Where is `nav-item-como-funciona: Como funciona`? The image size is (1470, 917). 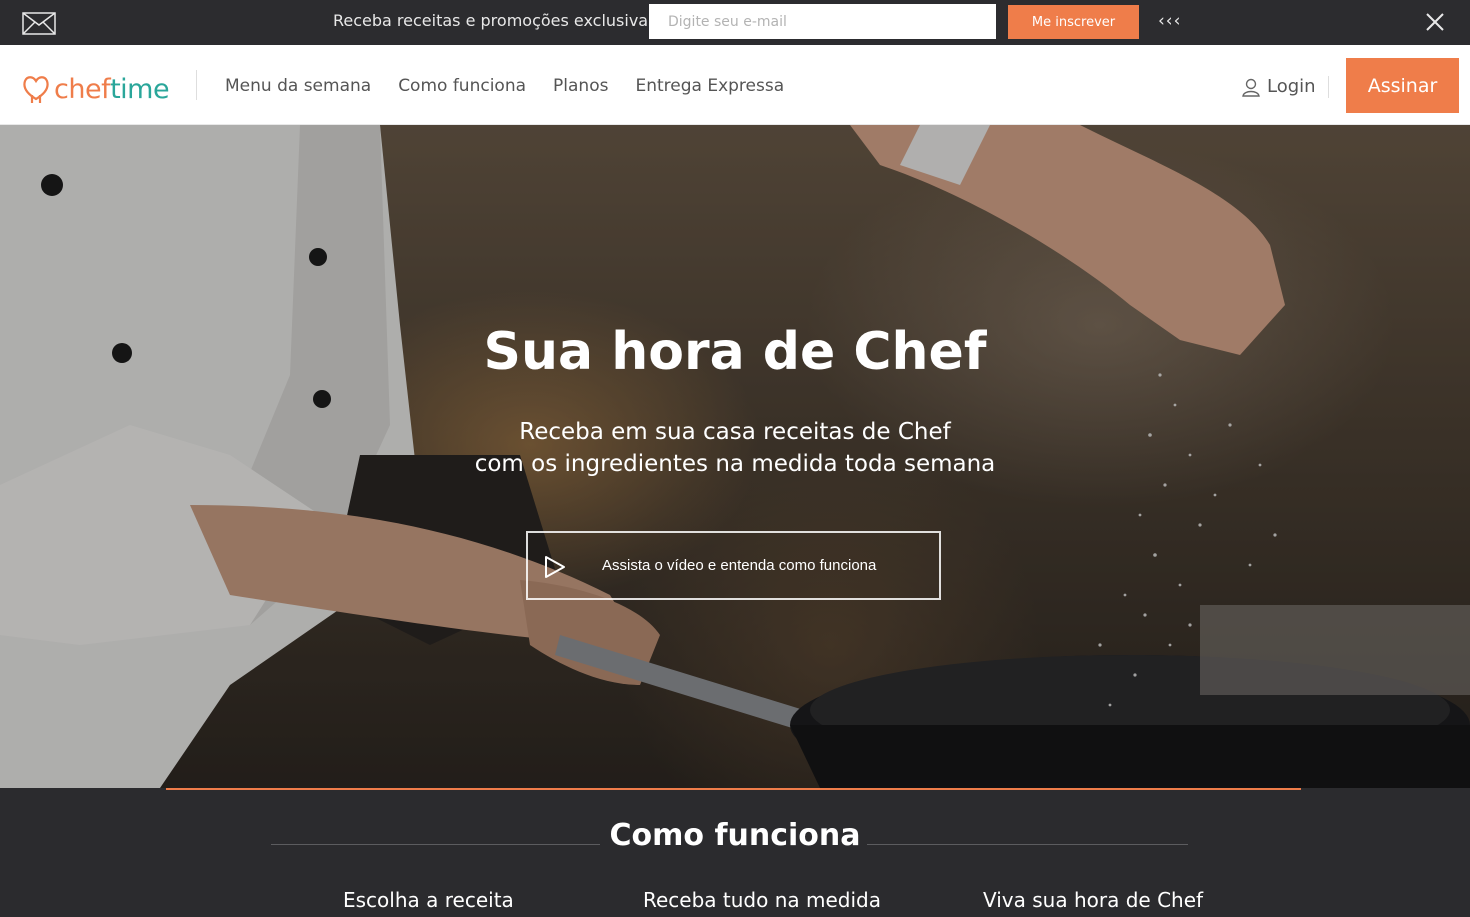
nav-item-como-funciona: Como funciona is located at coordinates (462, 86).